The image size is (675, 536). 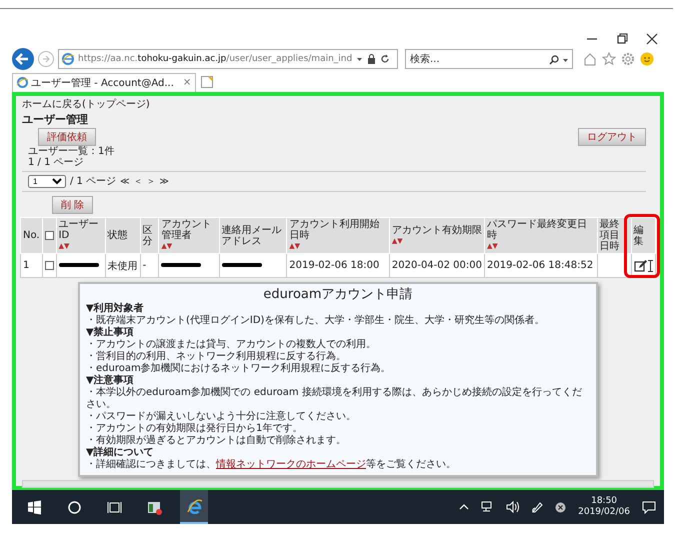 I want to click on page-nav-link: ≫, so click(x=164, y=181).